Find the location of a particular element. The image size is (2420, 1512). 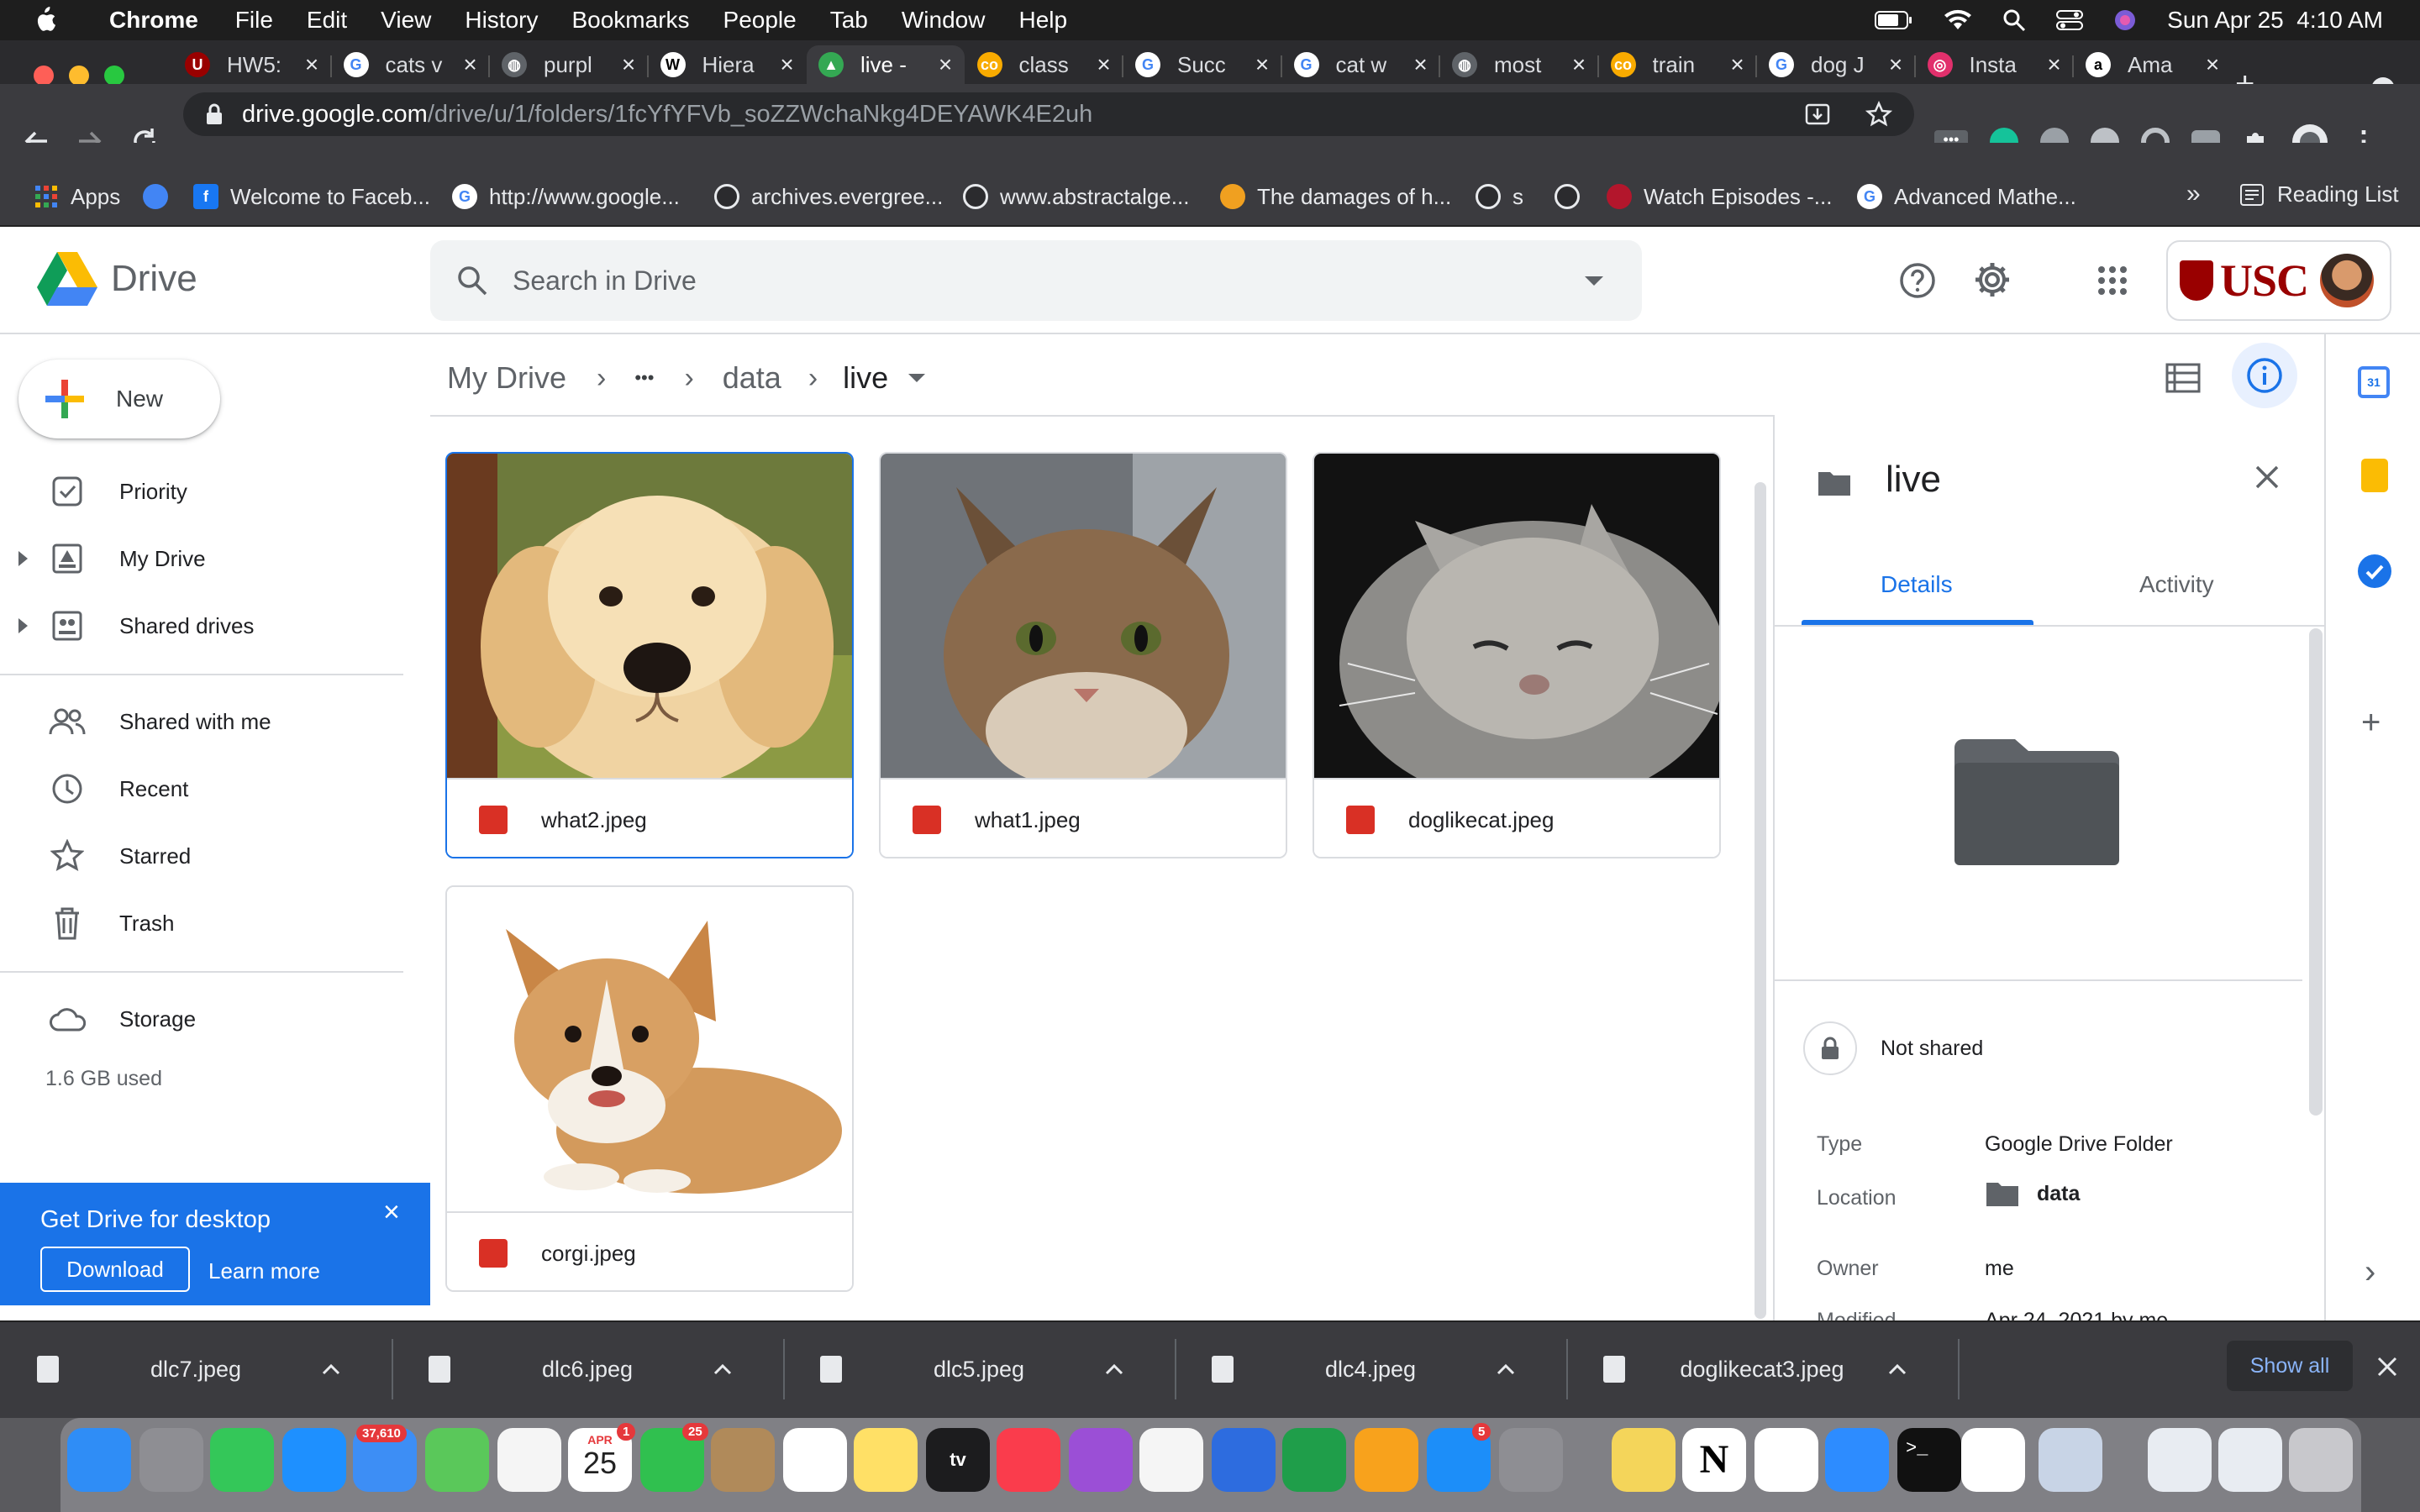

menu-view: View is located at coordinates (406, 20).